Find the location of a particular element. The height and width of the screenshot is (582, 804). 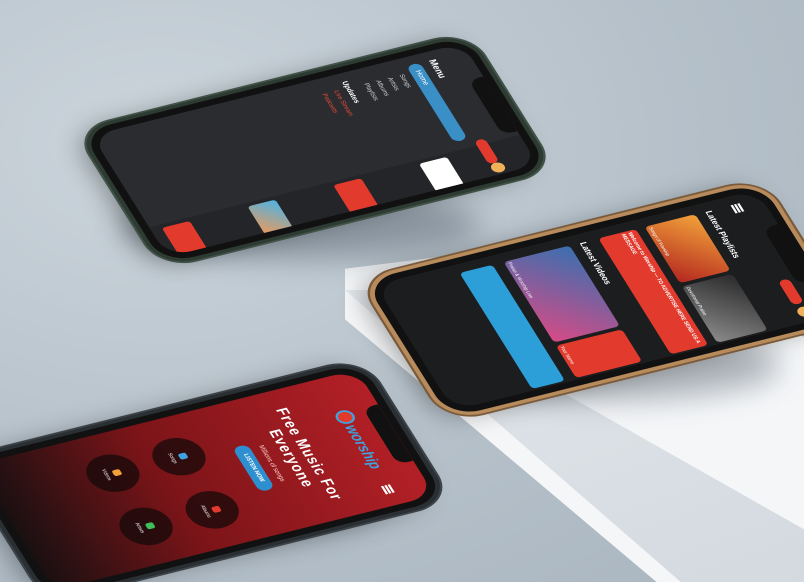

album-icon is located at coordinates (216, 508).